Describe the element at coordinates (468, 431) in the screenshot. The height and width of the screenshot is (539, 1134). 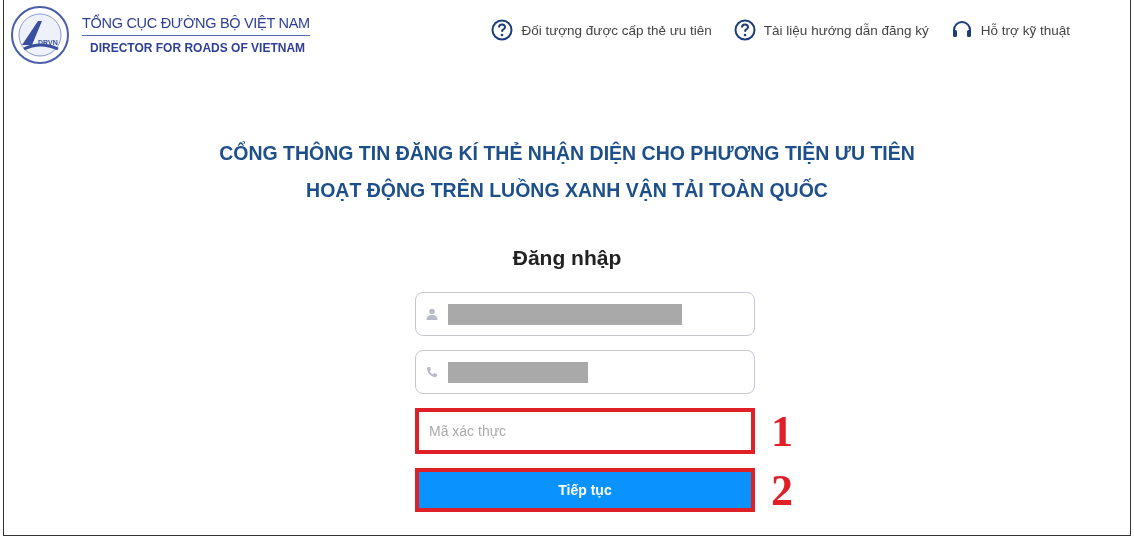
I see `placeholder-text: Mã xác thực` at that location.